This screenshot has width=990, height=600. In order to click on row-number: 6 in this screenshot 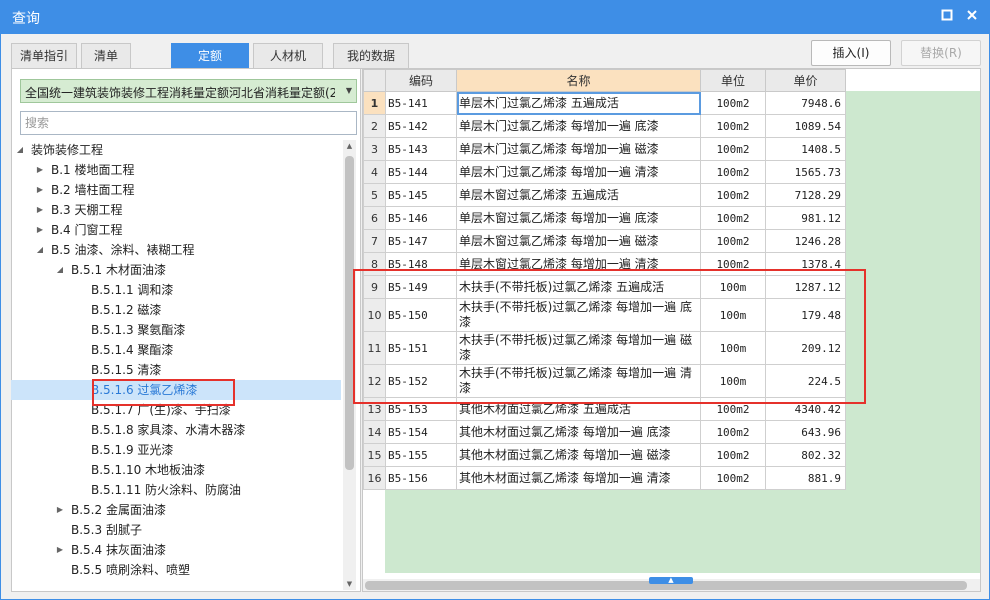, I will do `click(374, 218)`.